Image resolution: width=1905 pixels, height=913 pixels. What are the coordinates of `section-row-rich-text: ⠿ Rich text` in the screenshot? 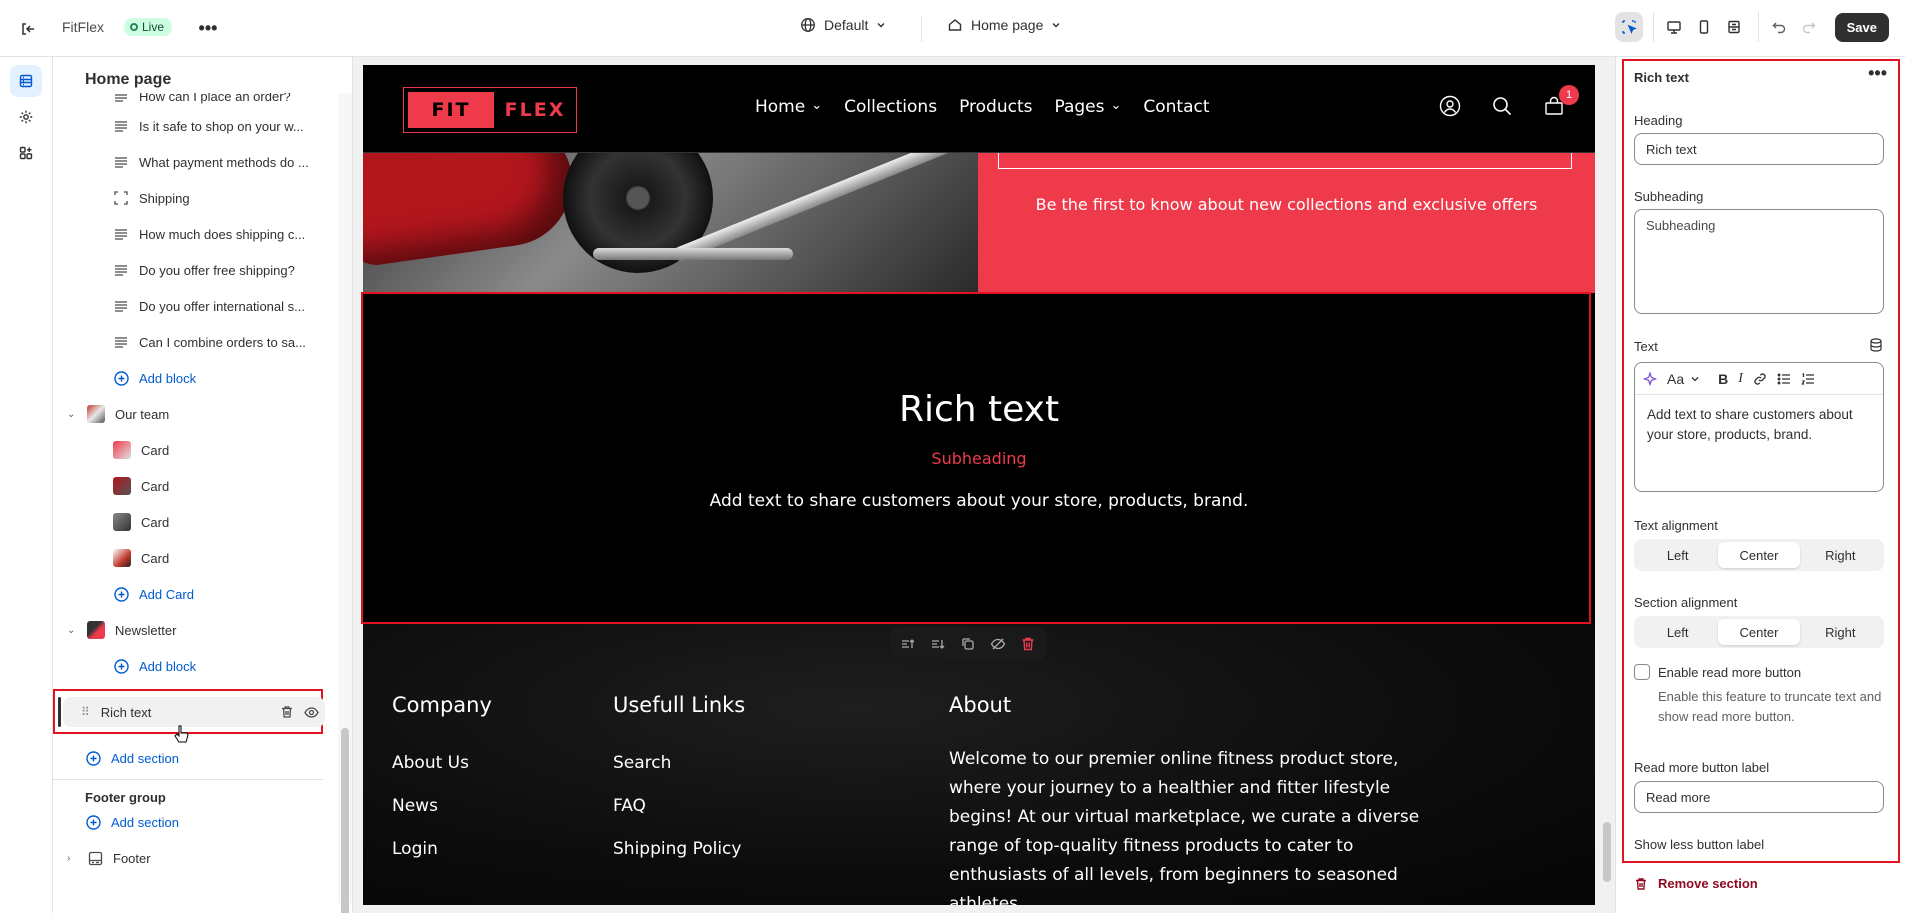 It's located at (191, 712).